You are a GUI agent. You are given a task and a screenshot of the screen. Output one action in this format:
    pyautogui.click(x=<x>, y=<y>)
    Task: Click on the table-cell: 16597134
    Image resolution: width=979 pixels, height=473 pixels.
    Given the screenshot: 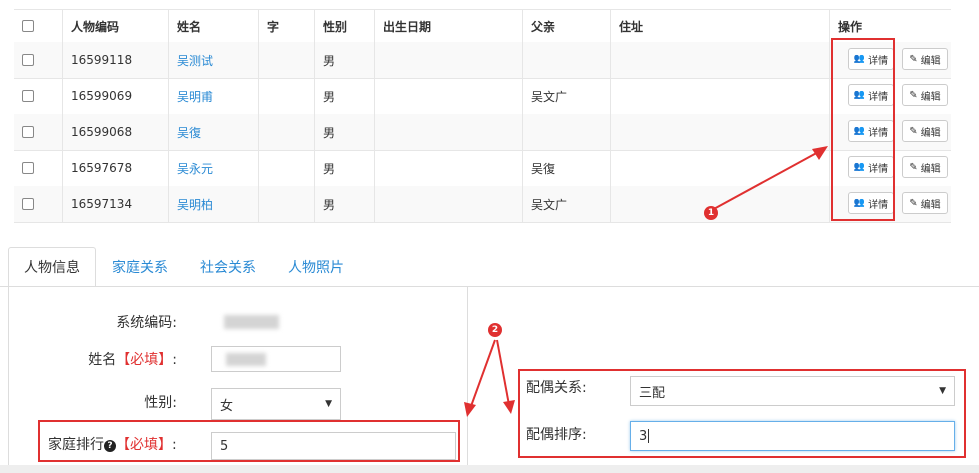 What is the action you would take?
    pyautogui.click(x=115, y=204)
    